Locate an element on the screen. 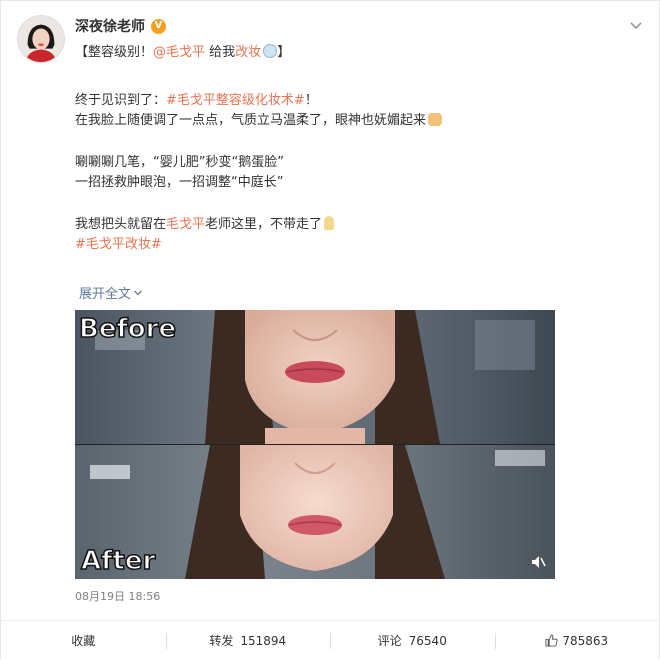 This screenshot has width=660, height=660. author-name: 深夜徐老师 is located at coordinates (110, 26).